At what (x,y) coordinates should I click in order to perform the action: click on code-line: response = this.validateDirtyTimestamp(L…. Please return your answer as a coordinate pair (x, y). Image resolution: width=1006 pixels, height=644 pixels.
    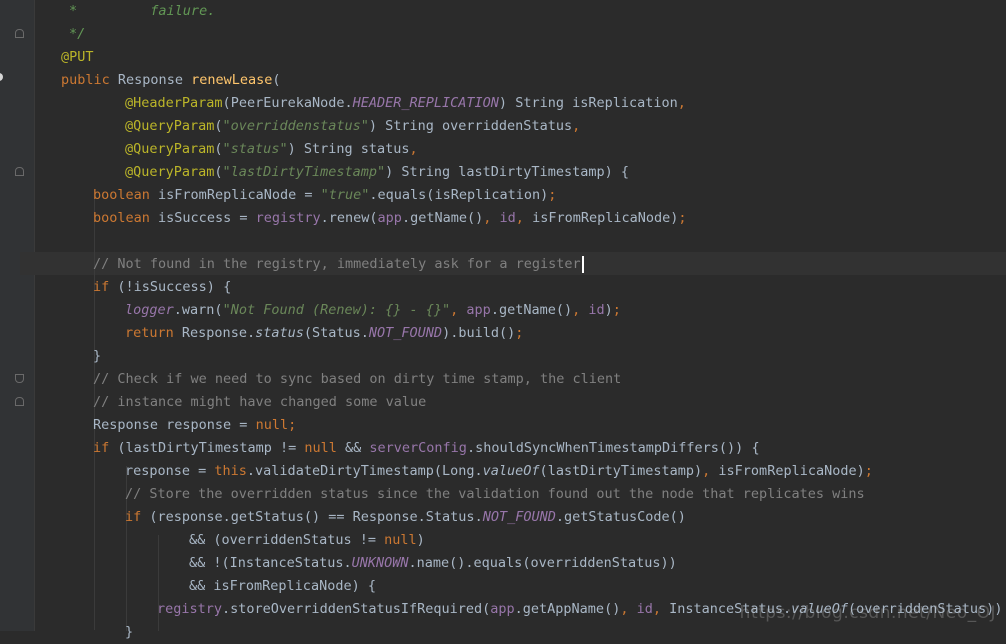
    Looking at the image, I should click on (499, 471).